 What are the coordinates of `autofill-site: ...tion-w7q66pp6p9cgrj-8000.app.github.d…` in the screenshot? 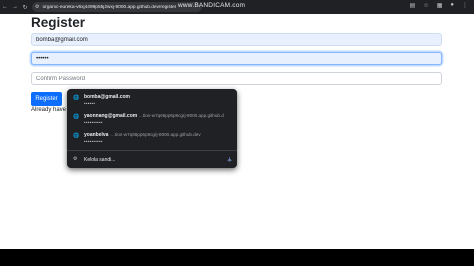 It's located at (156, 134).